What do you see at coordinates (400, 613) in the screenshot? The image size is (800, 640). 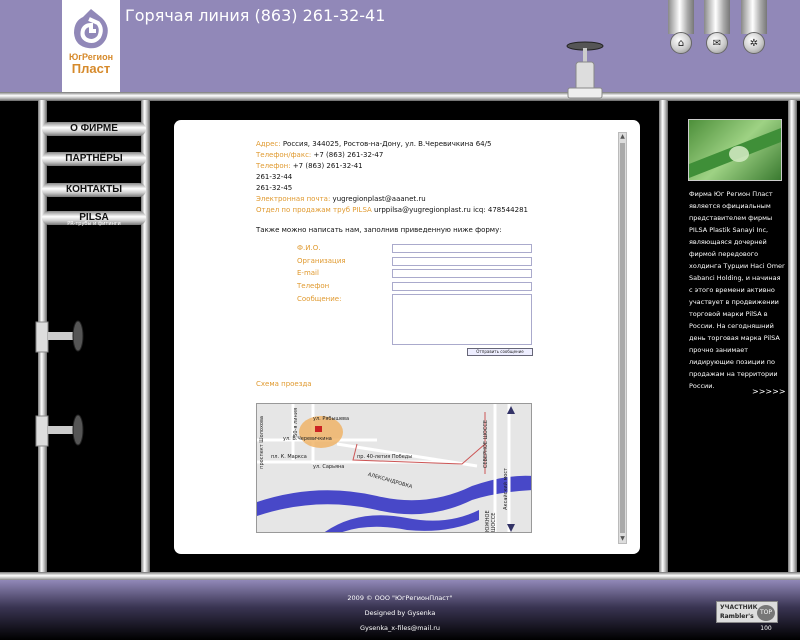 I see `footer-designed: Designed by Gysenka` at bounding box center [400, 613].